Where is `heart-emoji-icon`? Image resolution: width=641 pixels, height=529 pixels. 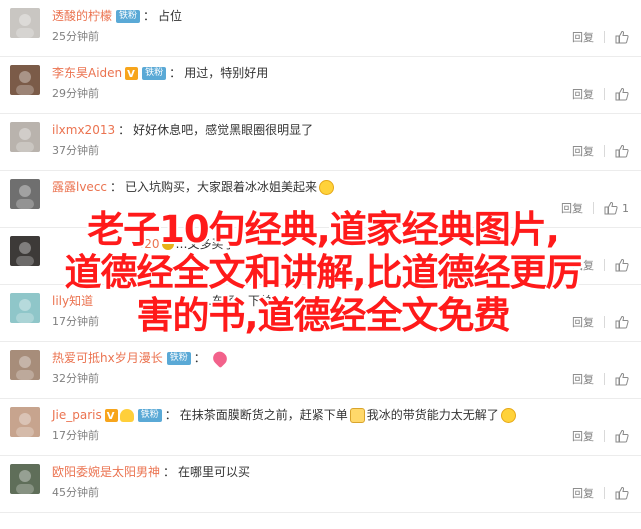 heart-emoji-icon is located at coordinates (220, 358).